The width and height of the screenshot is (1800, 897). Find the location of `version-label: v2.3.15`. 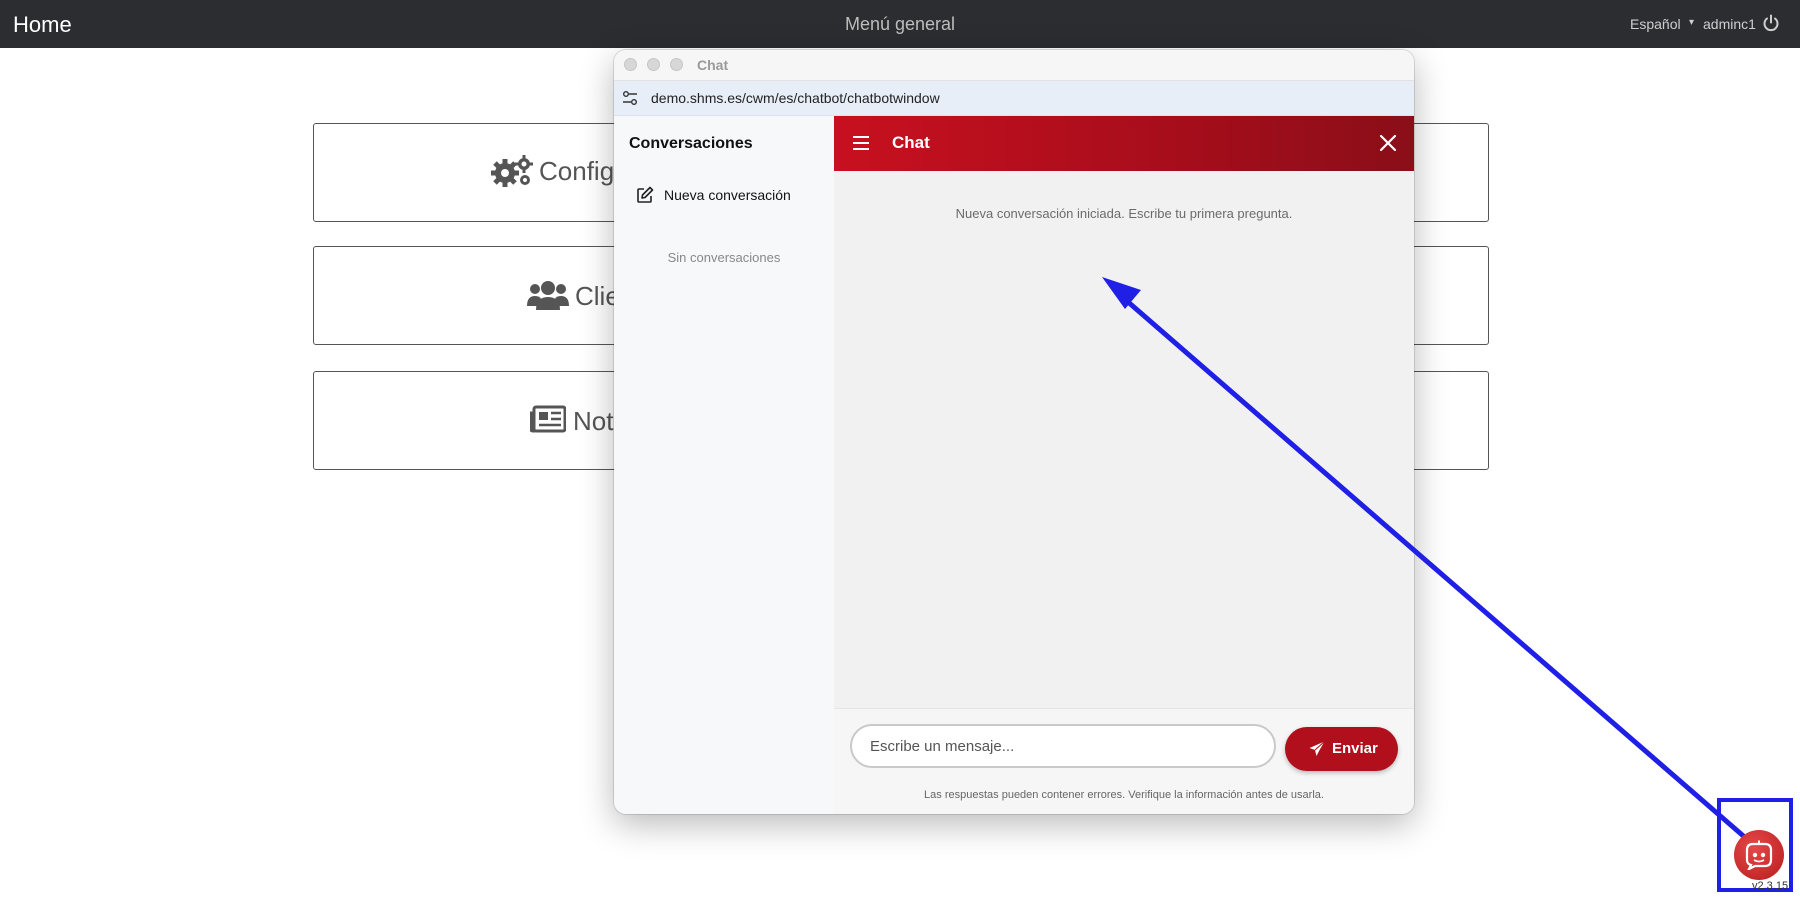

version-label: v2.3.15 is located at coordinates (1770, 886).